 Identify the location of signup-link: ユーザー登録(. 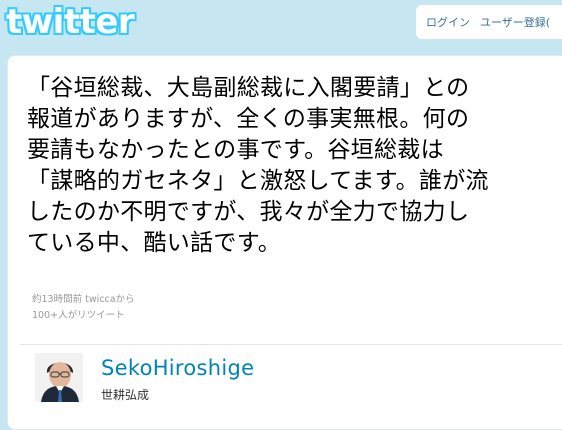
(515, 22).